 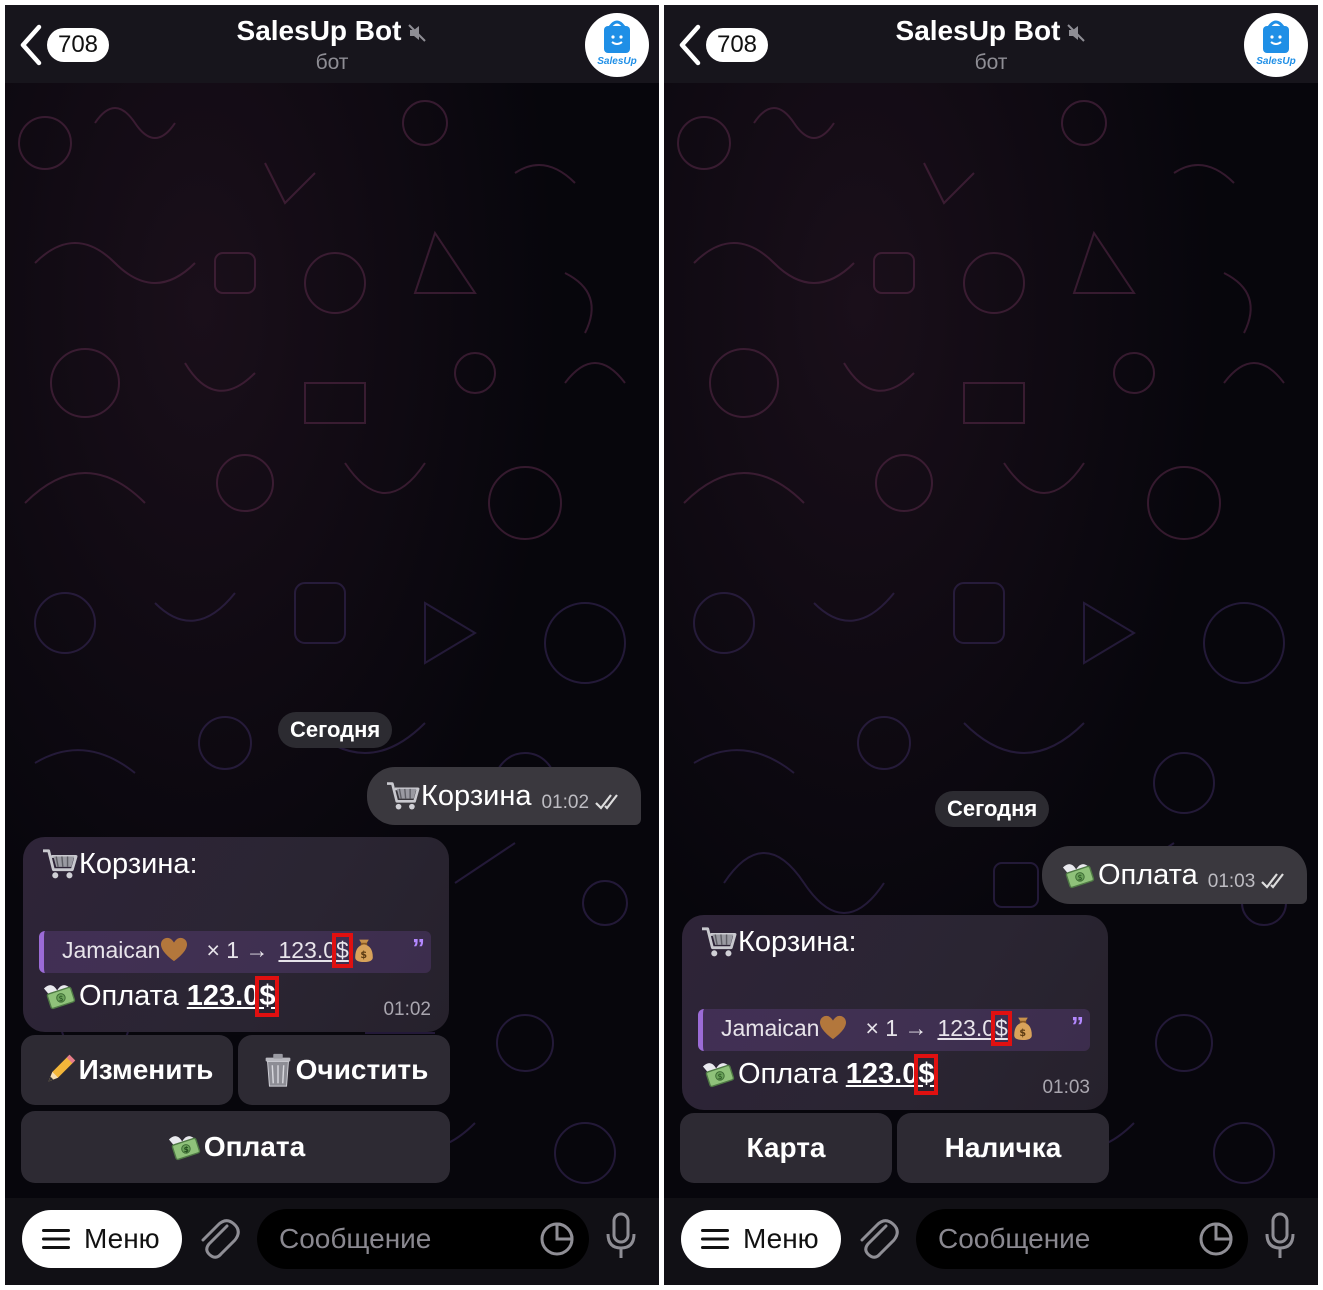 I want to click on outgoing-message: Оплата 01:03, so click(x=1175, y=875).